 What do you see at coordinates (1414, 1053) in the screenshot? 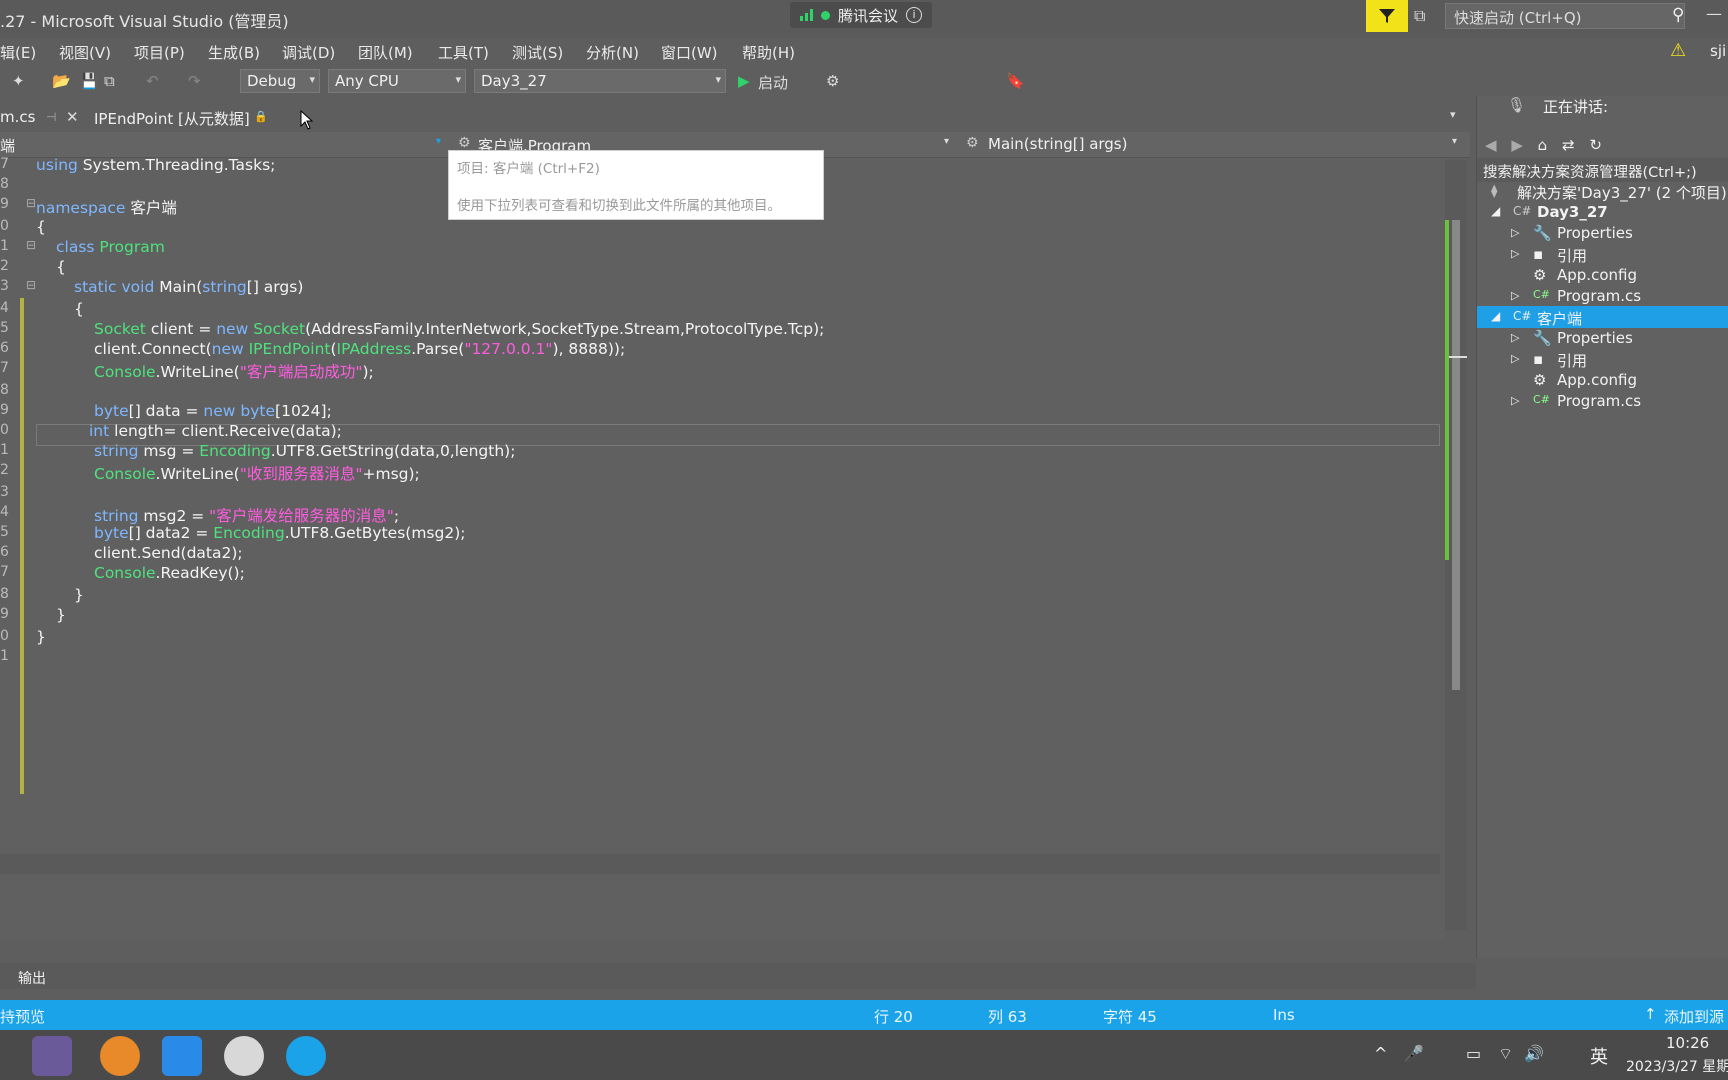
I see `microphone-icon: 🎤` at bounding box center [1414, 1053].